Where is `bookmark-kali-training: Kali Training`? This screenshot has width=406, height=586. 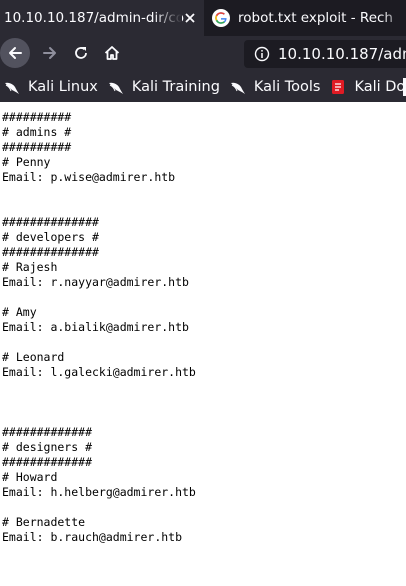
bookmark-kali-training: Kali Training is located at coordinates (164, 87).